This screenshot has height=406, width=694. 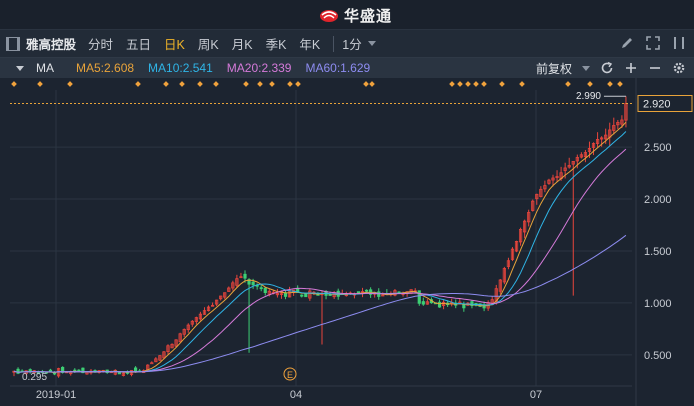 I want to click on toolbar-actions, so click(x=653, y=43).